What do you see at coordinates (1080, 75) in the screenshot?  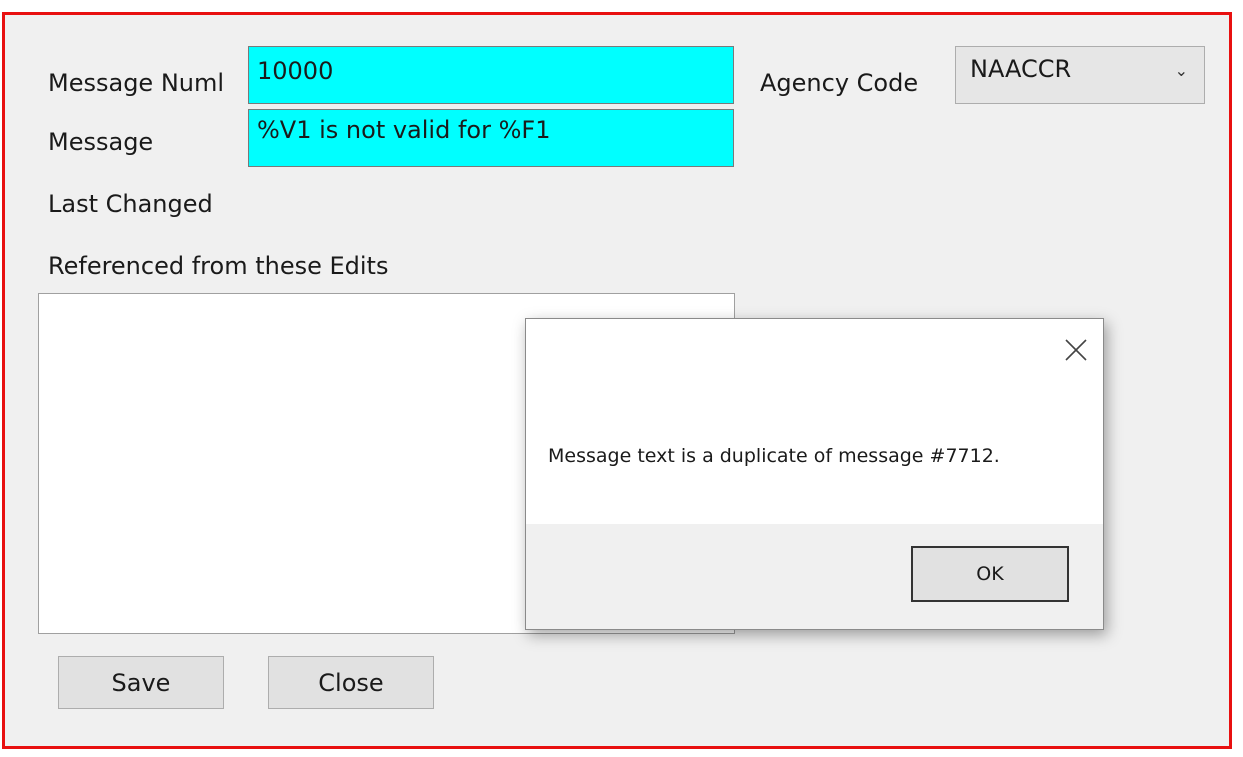 I see `agency-code-select: NAACCR ⌄` at bounding box center [1080, 75].